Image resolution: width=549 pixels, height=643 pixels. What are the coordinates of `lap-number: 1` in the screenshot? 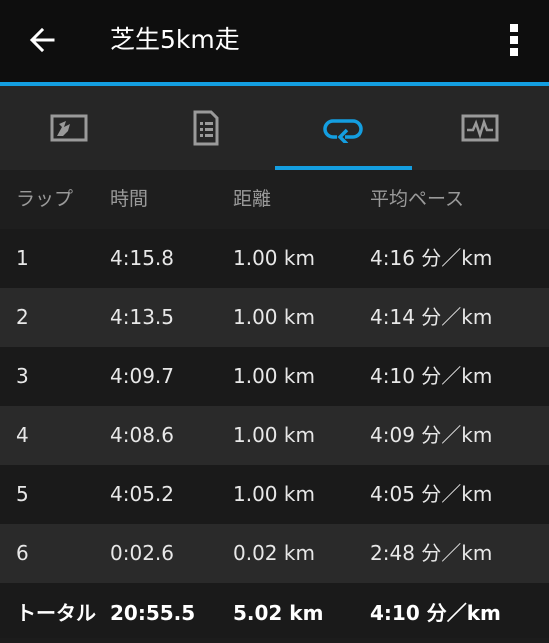 It's located at (22, 258).